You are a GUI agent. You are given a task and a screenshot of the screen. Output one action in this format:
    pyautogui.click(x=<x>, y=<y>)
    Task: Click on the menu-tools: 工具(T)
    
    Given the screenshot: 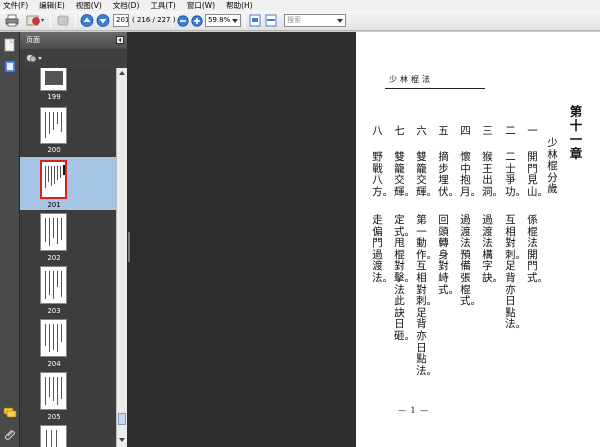 What is the action you would take?
    pyautogui.click(x=162, y=5)
    